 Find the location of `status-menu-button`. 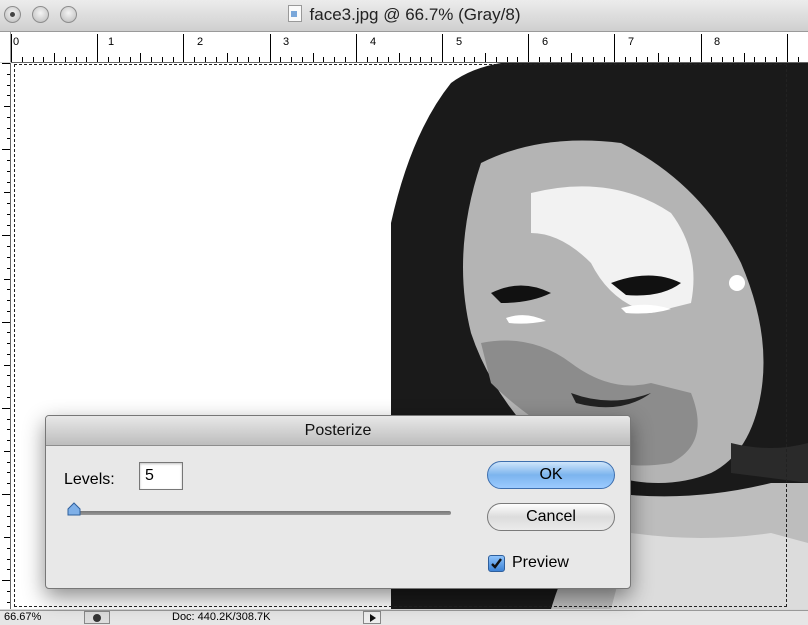

status-menu-button is located at coordinates (97, 617).